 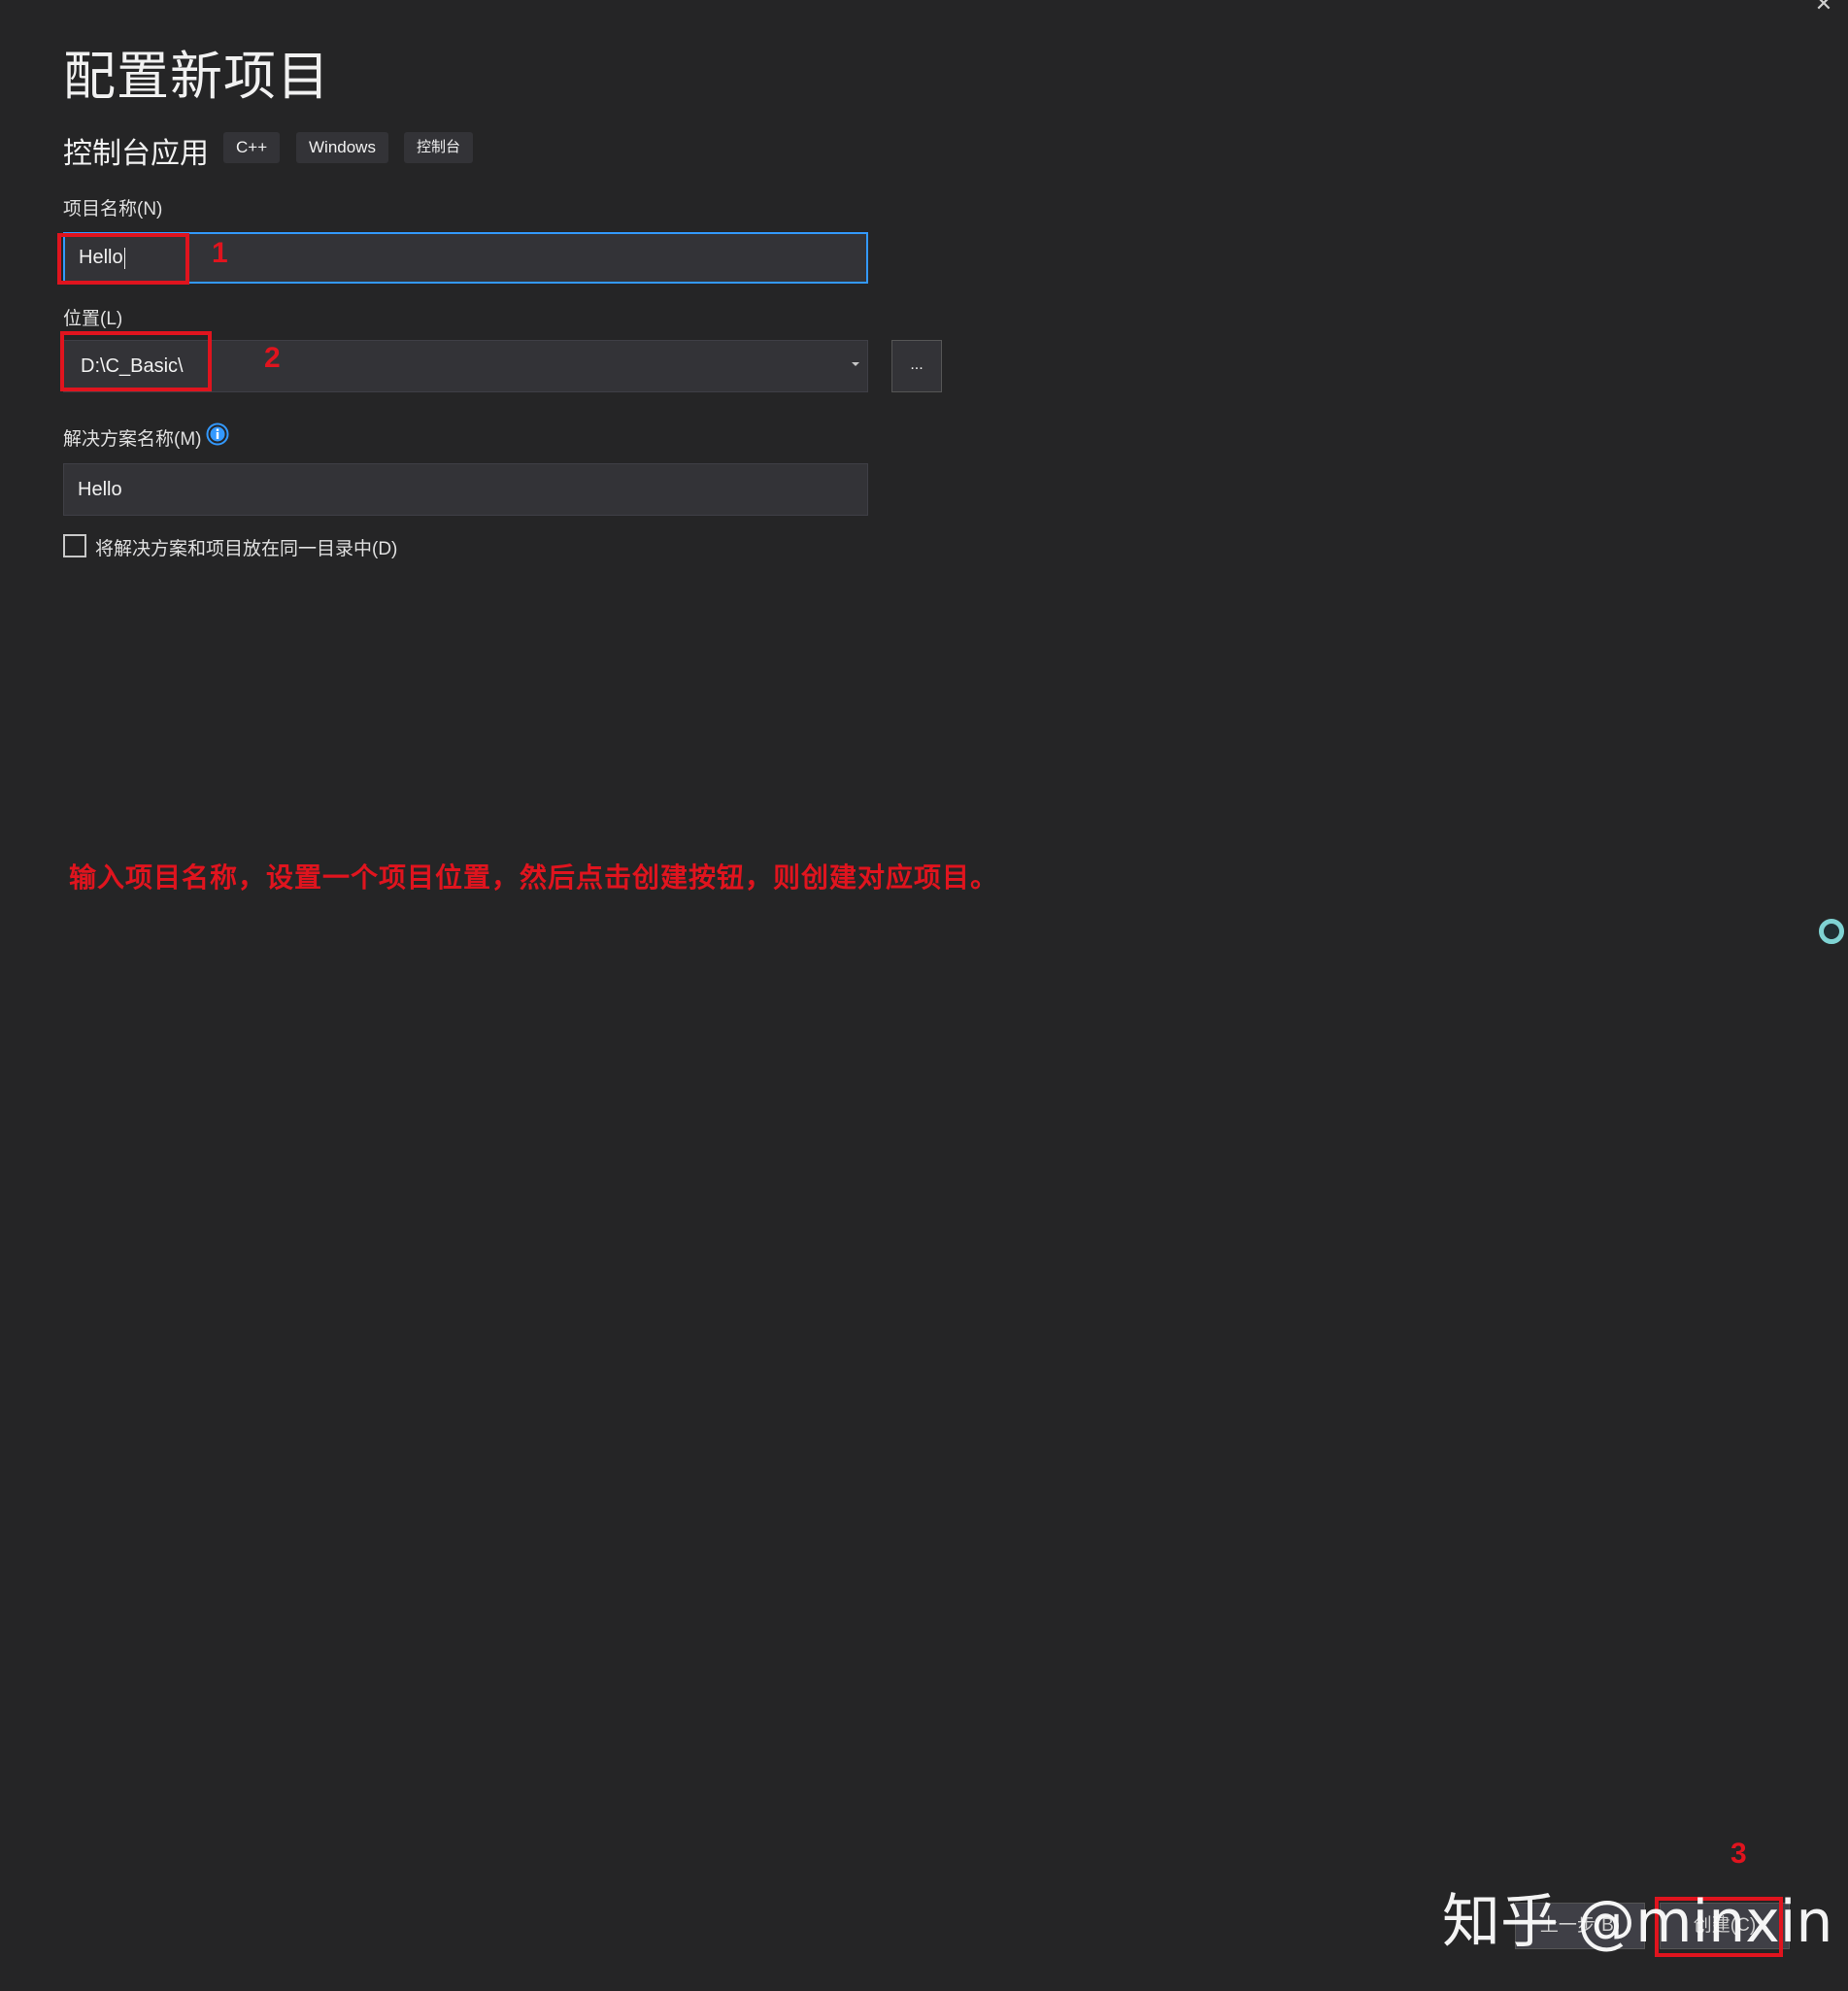 I want to click on template-name: 控制台应用, so click(x=136, y=154).